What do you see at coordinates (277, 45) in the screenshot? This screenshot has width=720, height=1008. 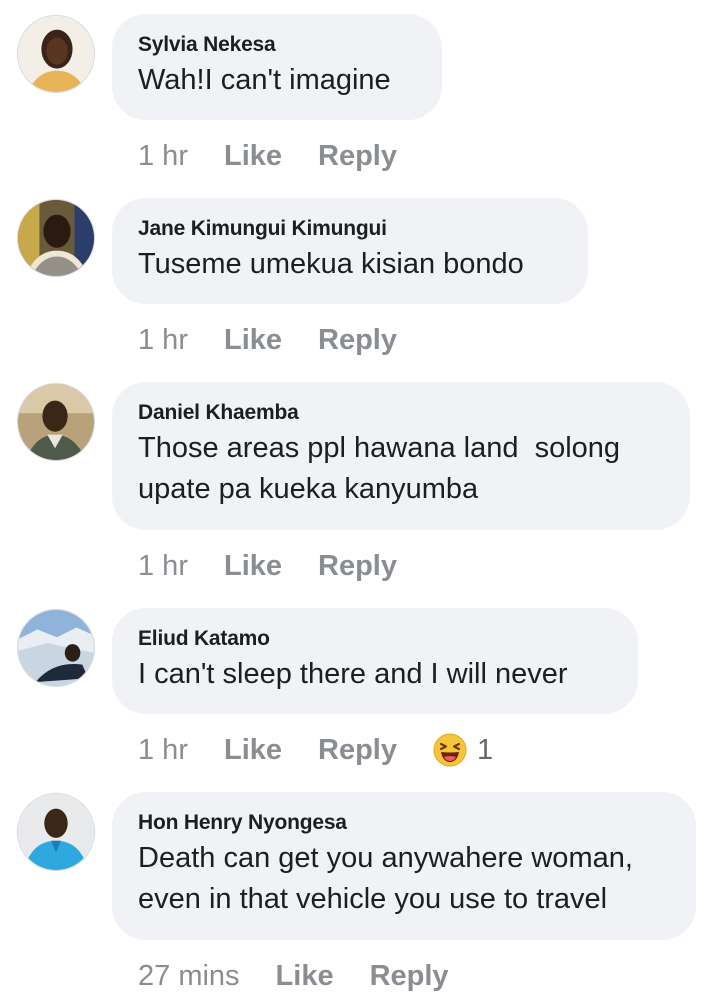 I see `commenter-name: Sylvia Nekesa` at bounding box center [277, 45].